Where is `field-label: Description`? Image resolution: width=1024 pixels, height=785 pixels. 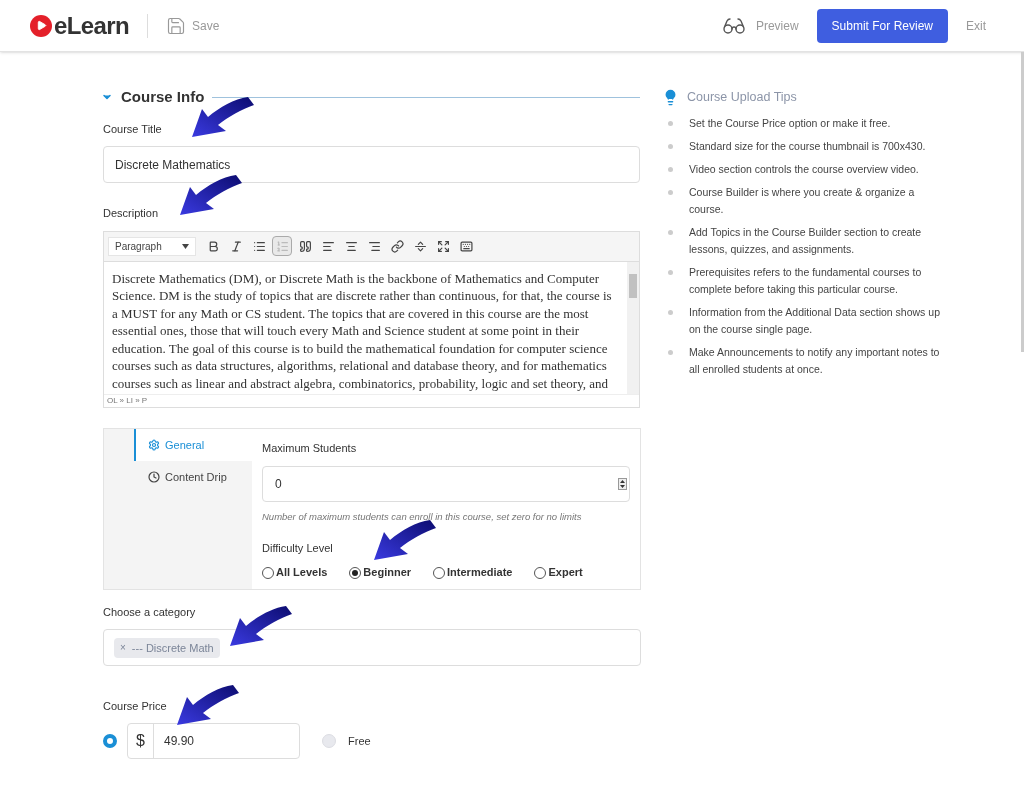 field-label: Description is located at coordinates (131, 213).